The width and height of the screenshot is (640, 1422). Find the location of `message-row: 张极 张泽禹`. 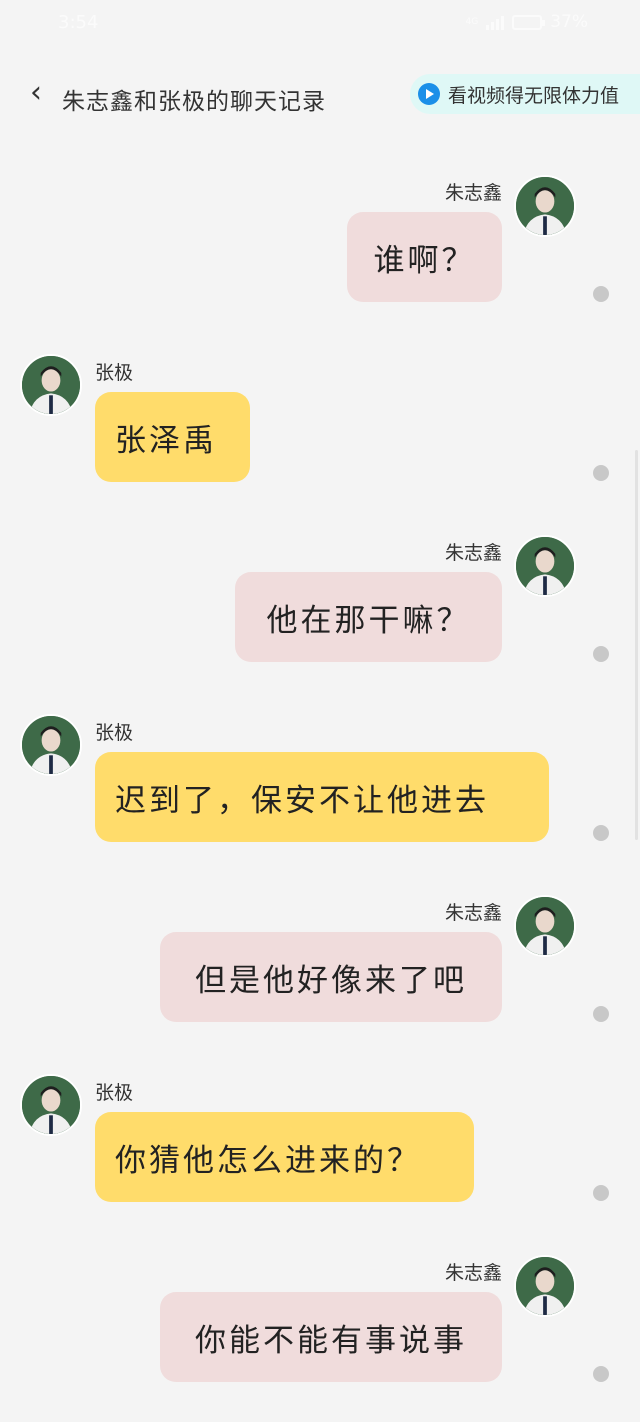

message-row: 张极 张泽禹 is located at coordinates (320, 422).